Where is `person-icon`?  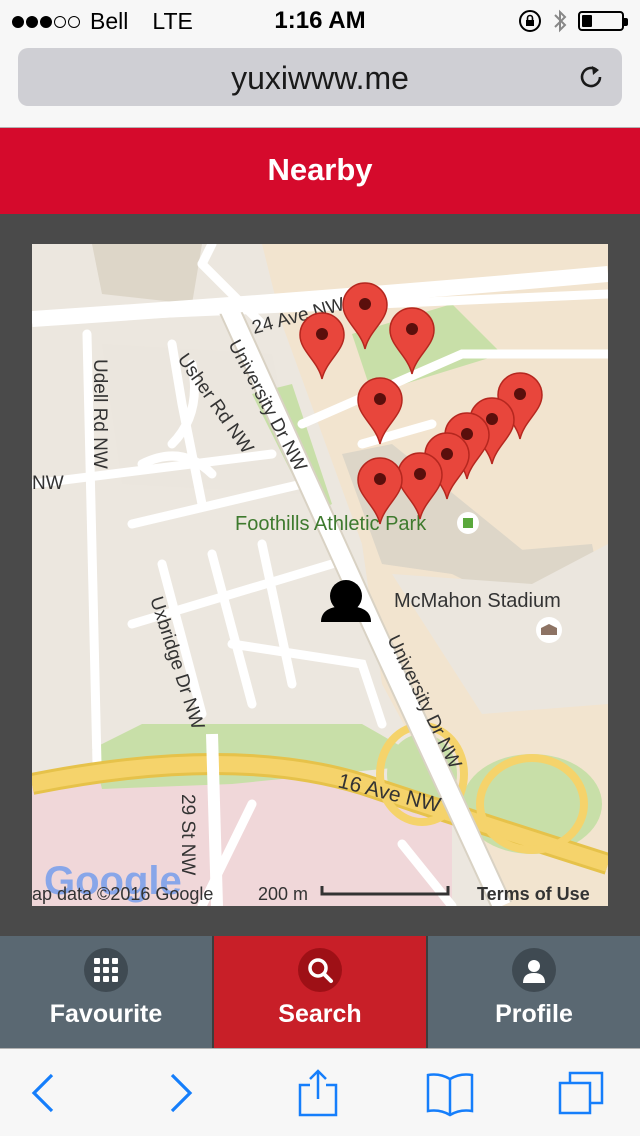 person-icon is located at coordinates (534, 970).